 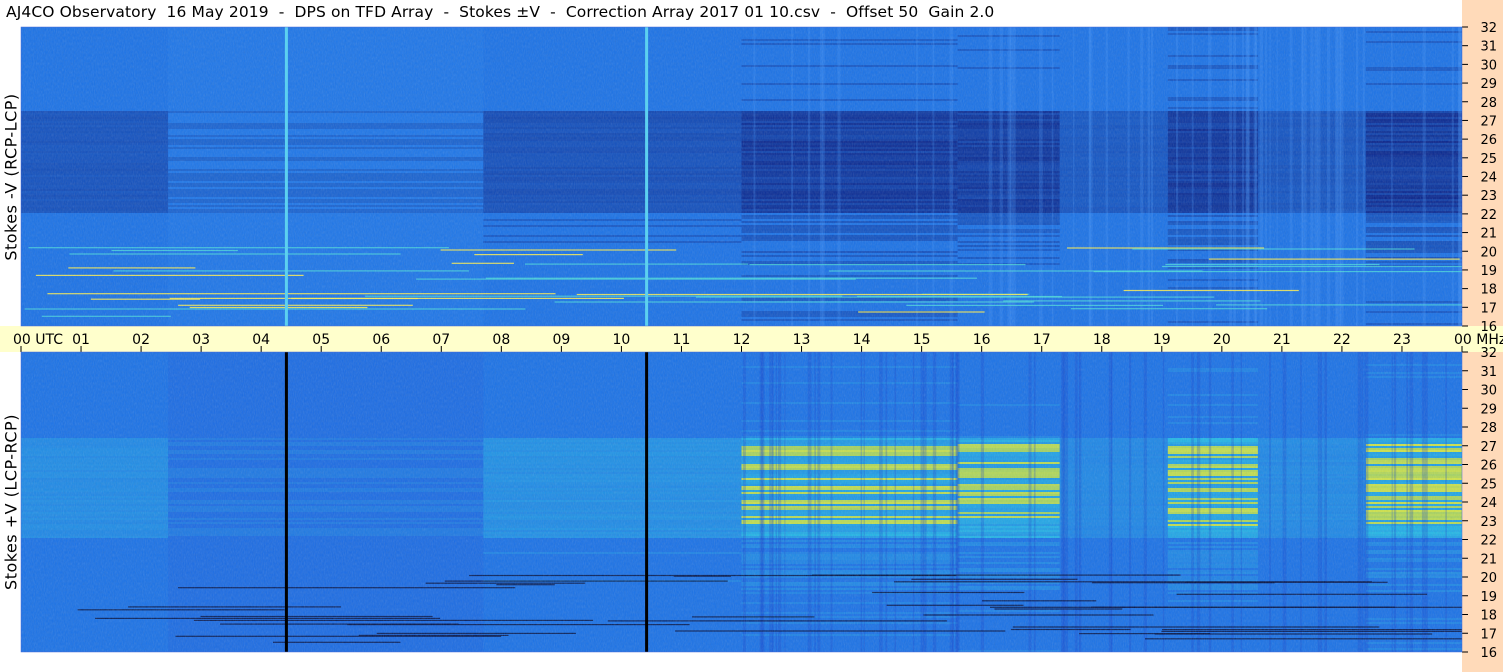 What do you see at coordinates (201, 340) in the screenshot?
I see `time-tick-label: 03` at bounding box center [201, 340].